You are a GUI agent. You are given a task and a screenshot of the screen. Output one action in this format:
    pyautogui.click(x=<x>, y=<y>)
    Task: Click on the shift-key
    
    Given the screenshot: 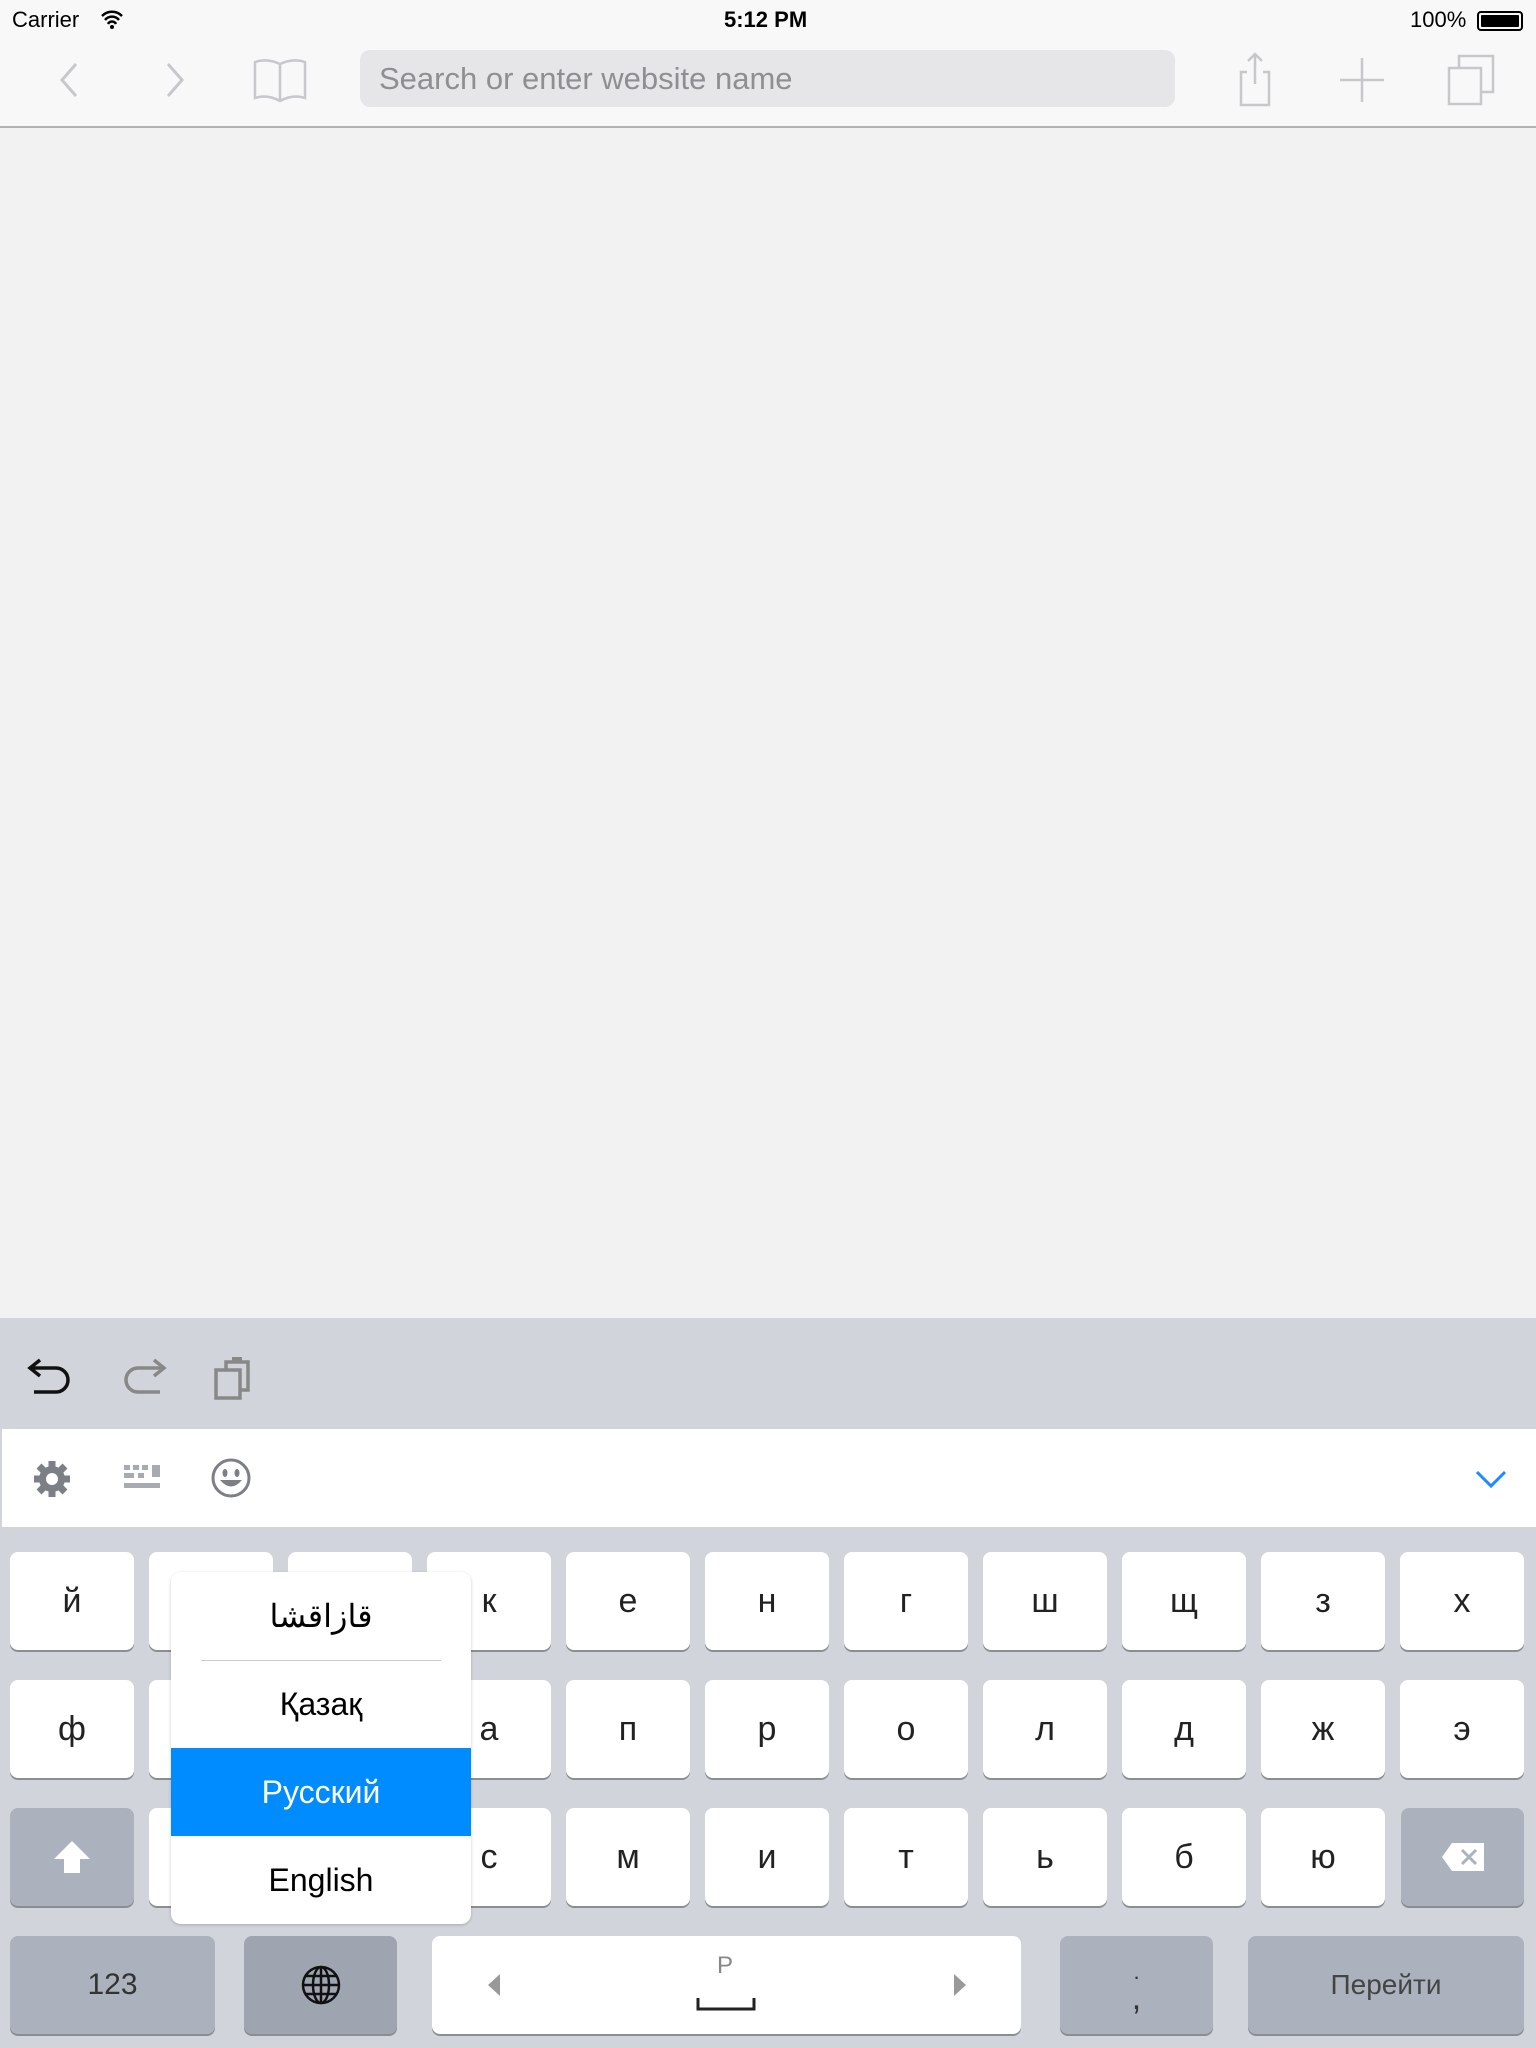 What is the action you would take?
    pyautogui.click(x=72, y=1857)
    